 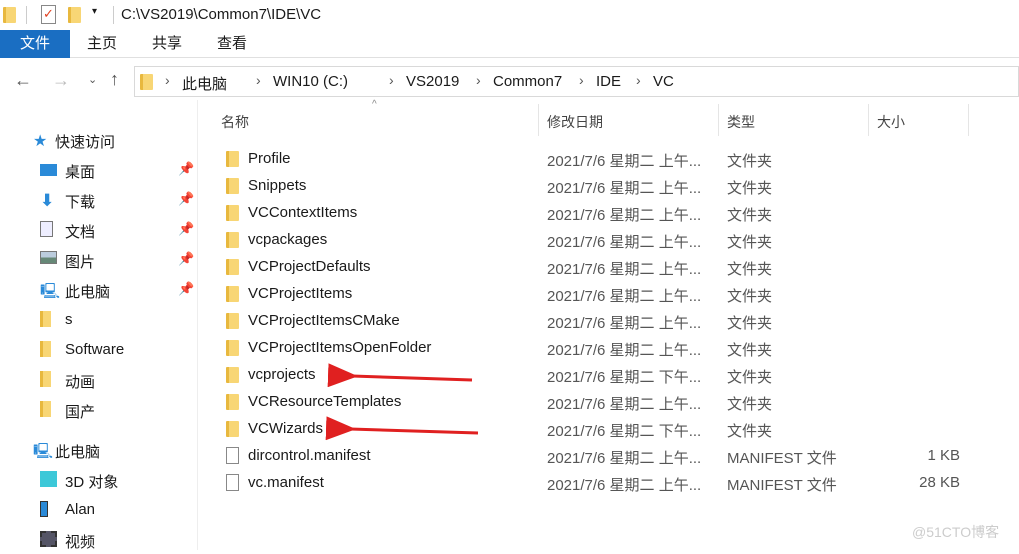 I want to click on red-arrow-vcprojects, so click(x=400, y=375).